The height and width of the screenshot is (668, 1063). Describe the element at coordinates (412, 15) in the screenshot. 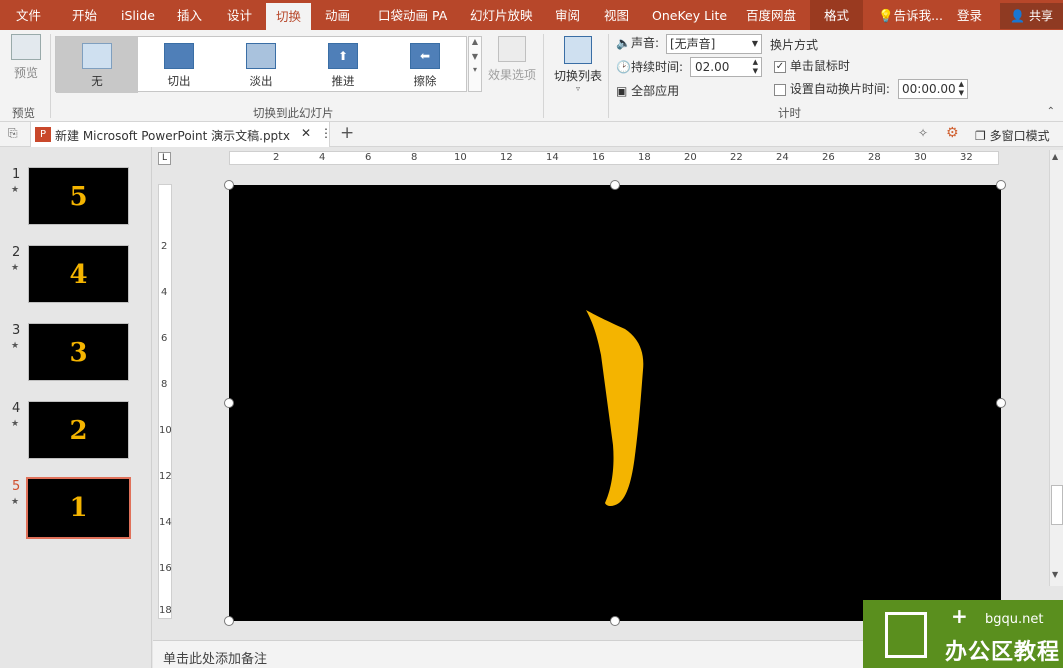

I see `tab-pocket-animation: 口袋动画 PA` at that location.